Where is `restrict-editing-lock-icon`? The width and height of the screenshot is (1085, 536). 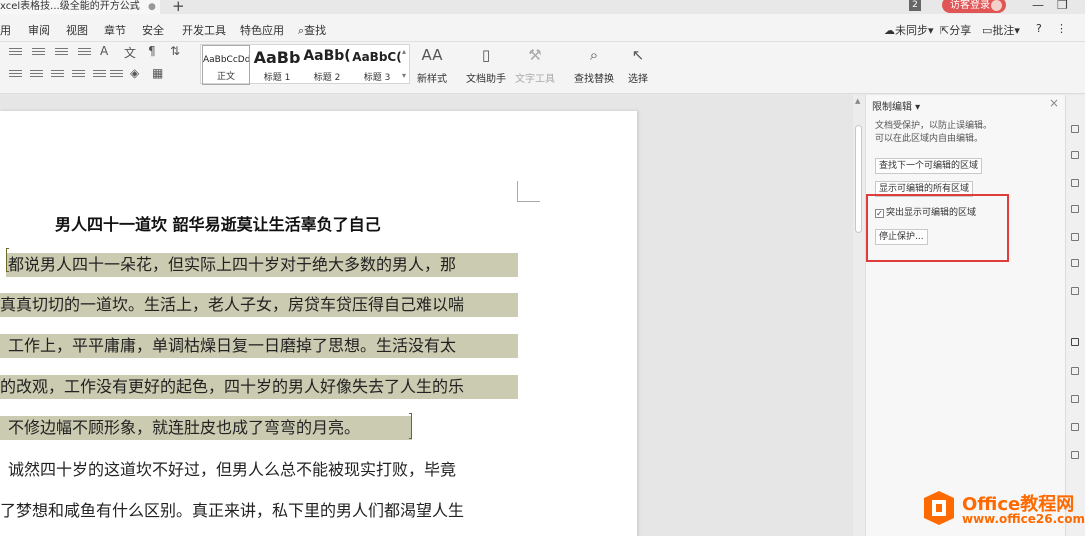
restrict-editing-lock-icon is located at coordinates (1075, 342).